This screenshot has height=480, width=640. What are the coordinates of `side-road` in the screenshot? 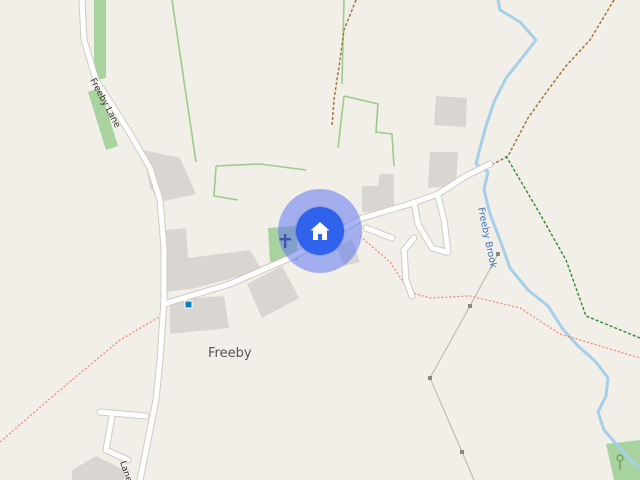 It's located at (117, 438).